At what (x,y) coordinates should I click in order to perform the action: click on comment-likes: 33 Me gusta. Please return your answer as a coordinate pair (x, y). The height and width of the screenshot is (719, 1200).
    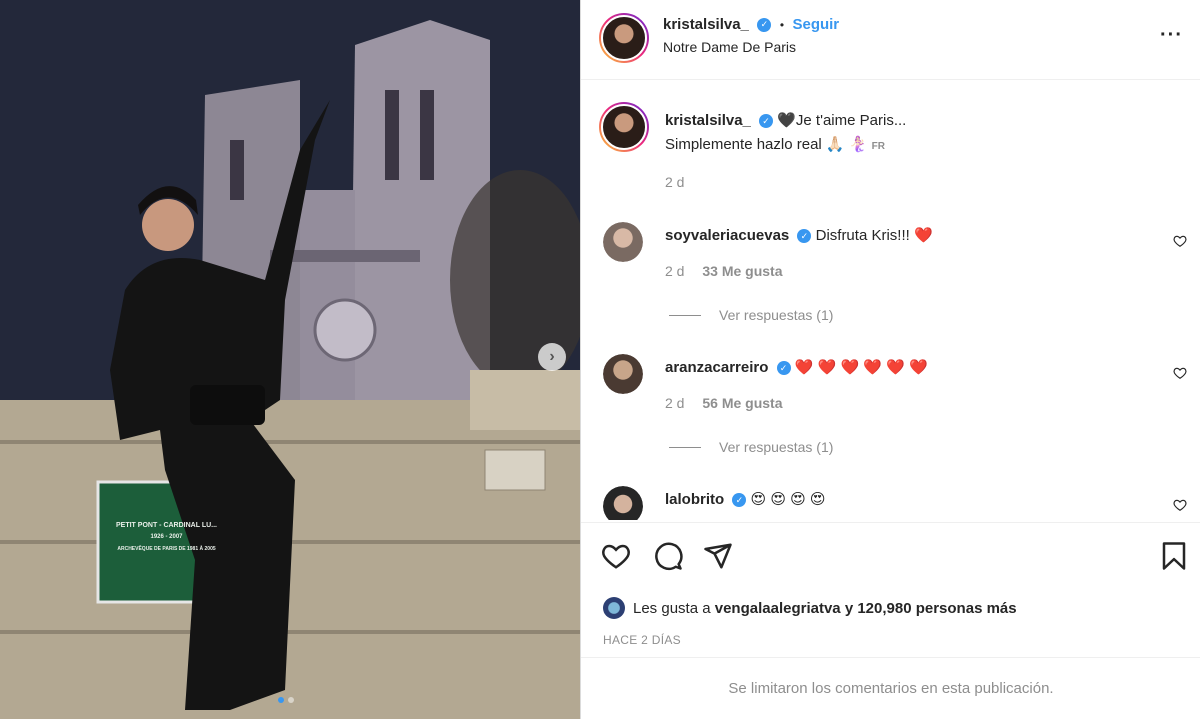
    Looking at the image, I should click on (742, 271).